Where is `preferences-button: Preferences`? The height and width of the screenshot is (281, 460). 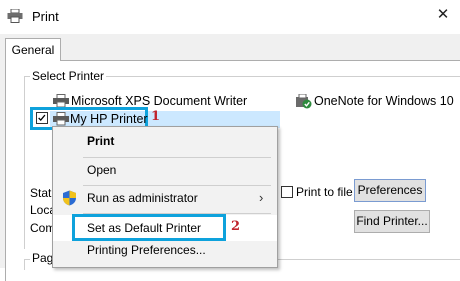 preferences-button: Preferences is located at coordinates (390, 190).